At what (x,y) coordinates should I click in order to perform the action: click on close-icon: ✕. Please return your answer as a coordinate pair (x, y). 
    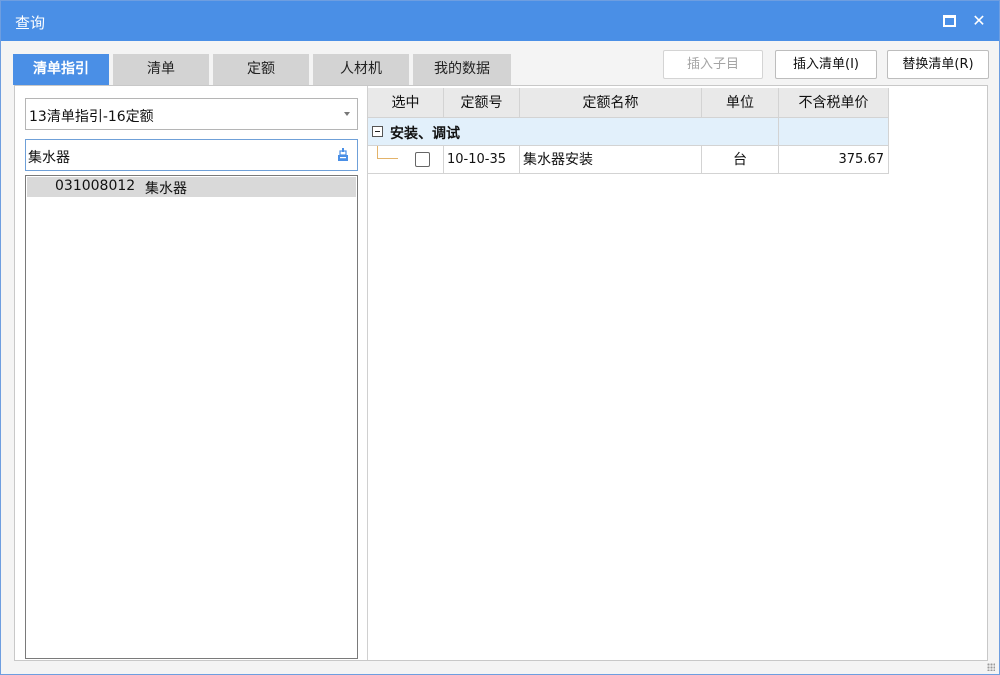
    Looking at the image, I should click on (979, 20).